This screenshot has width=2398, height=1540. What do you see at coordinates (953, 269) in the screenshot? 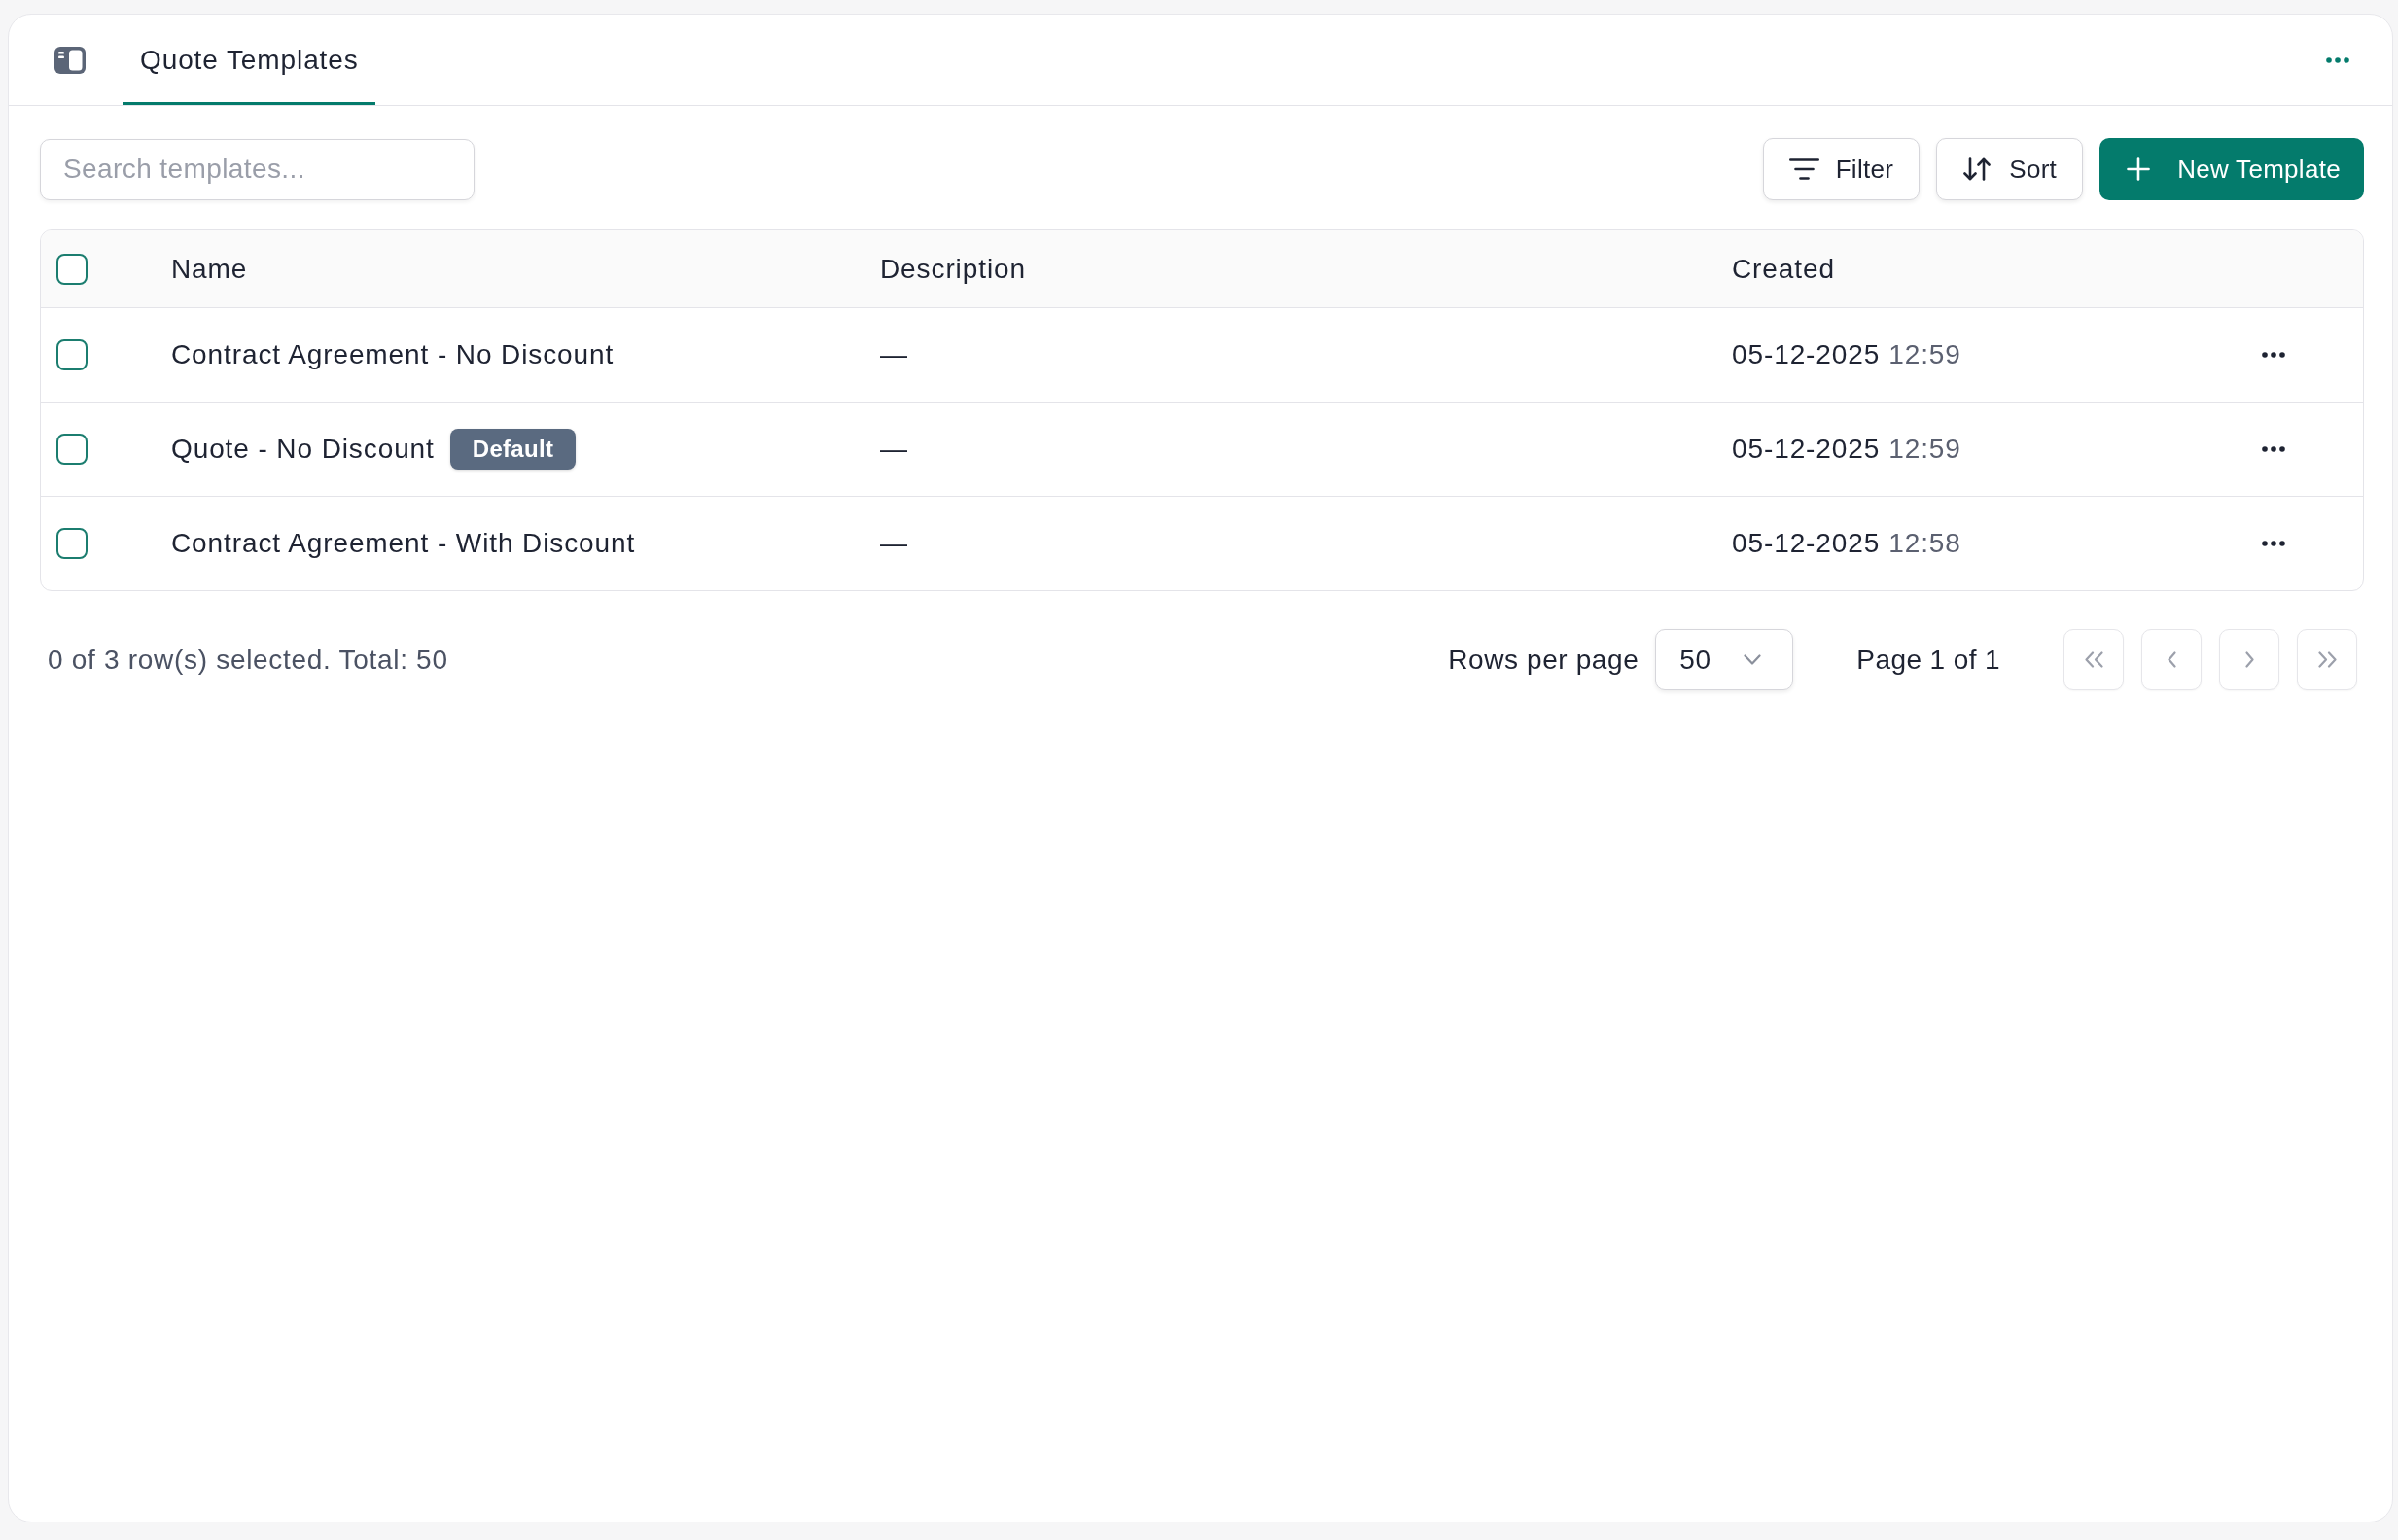
I see `column-header: Description` at bounding box center [953, 269].